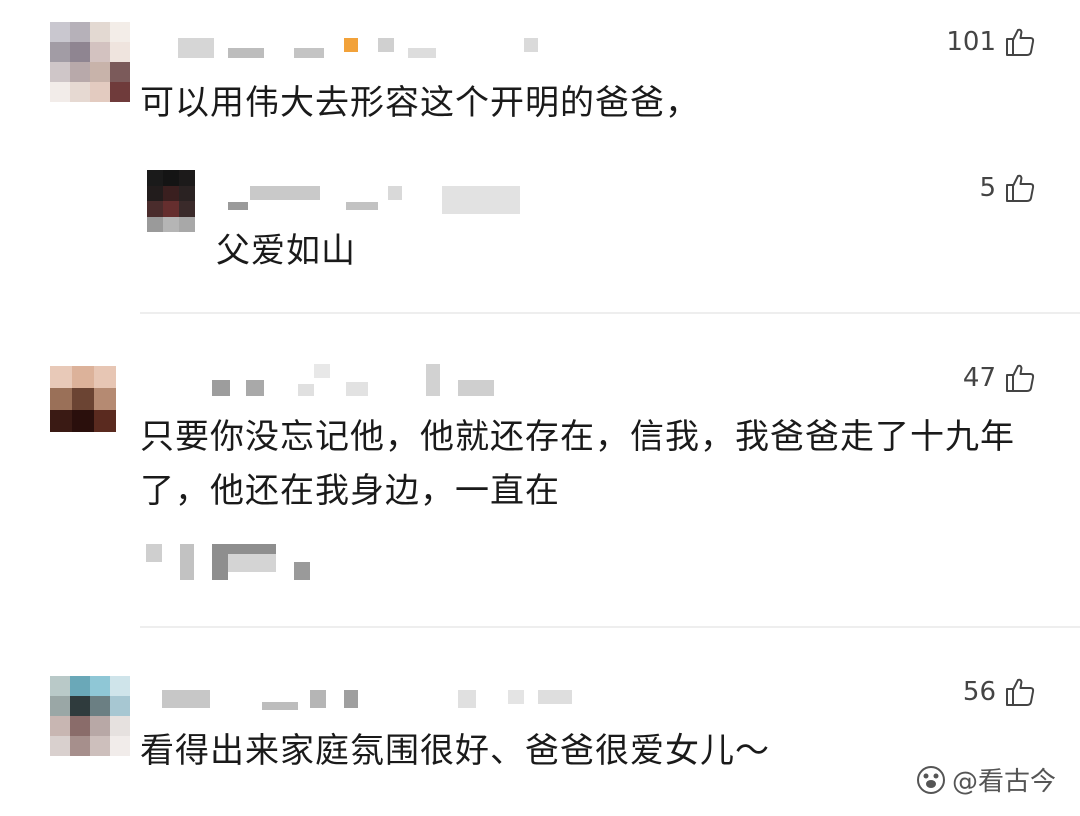  Describe the element at coordinates (1003, 782) in the screenshot. I see `watermark-text: @看古今` at that location.